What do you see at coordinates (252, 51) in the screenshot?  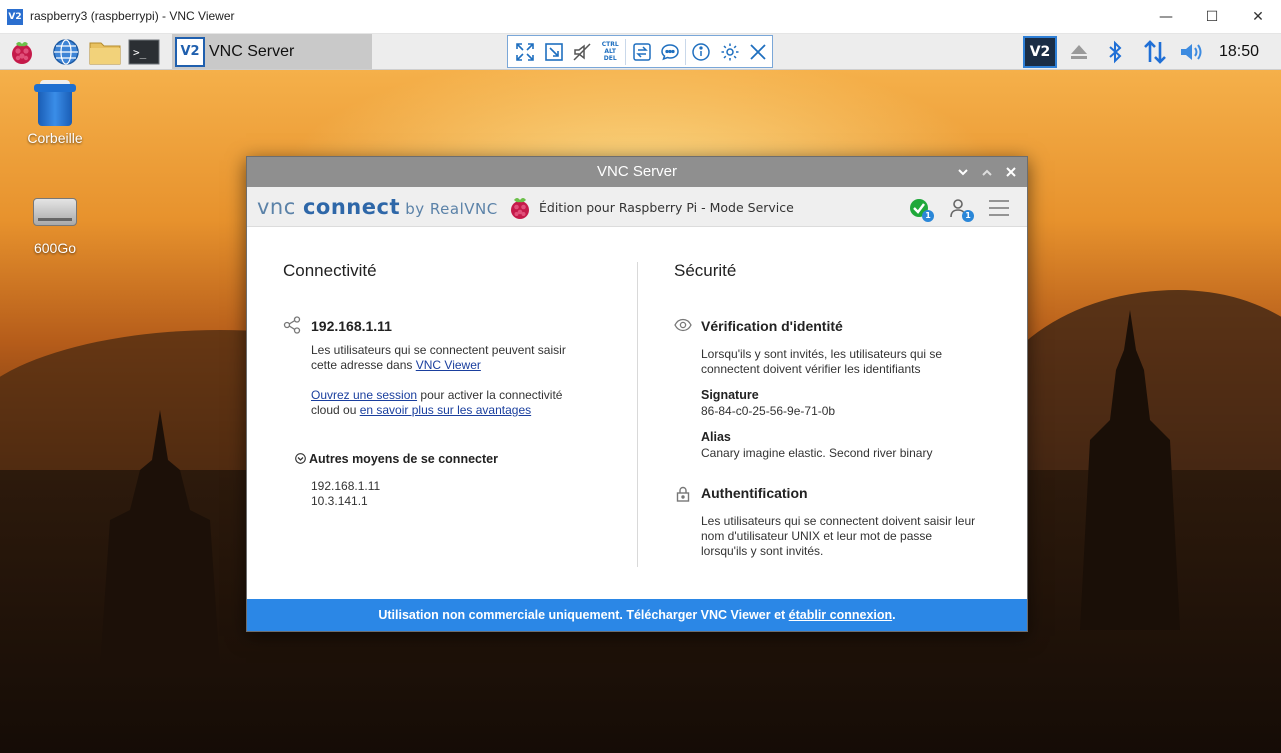 I see `taskbar-item-label: VNC Server` at bounding box center [252, 51].